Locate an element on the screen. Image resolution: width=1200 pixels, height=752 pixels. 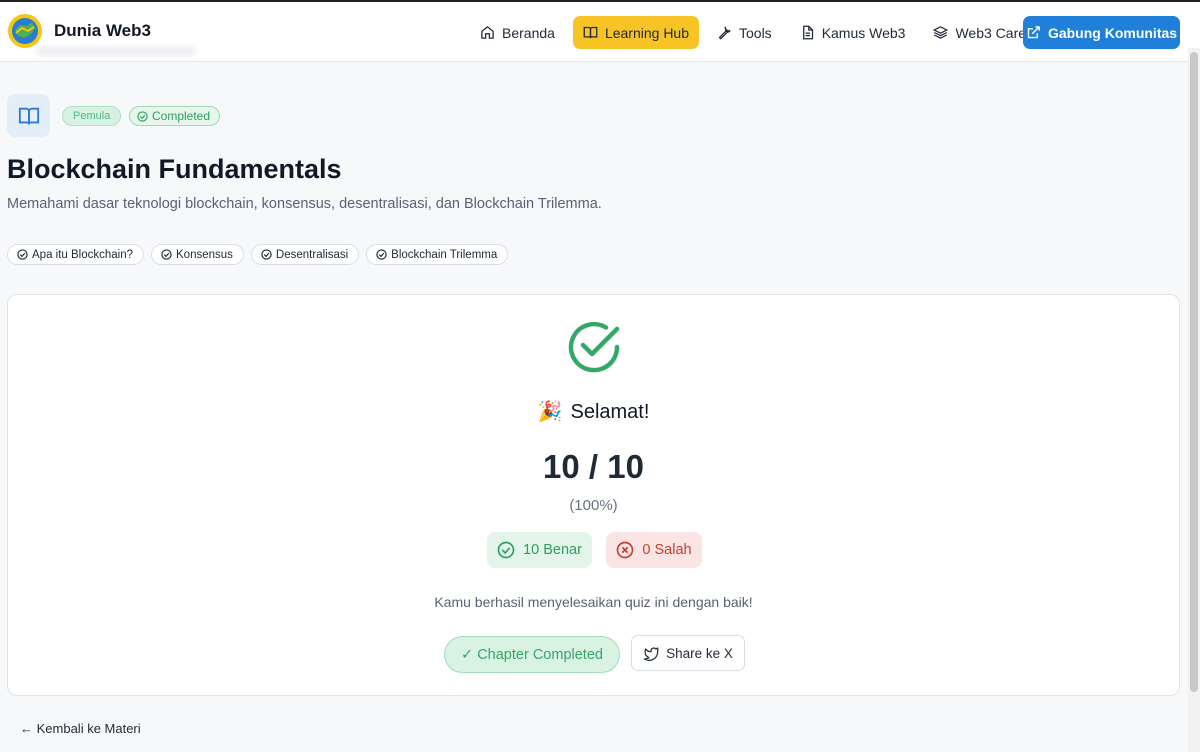
topic-tag: Konsensus is located at coordinates (197, 254).